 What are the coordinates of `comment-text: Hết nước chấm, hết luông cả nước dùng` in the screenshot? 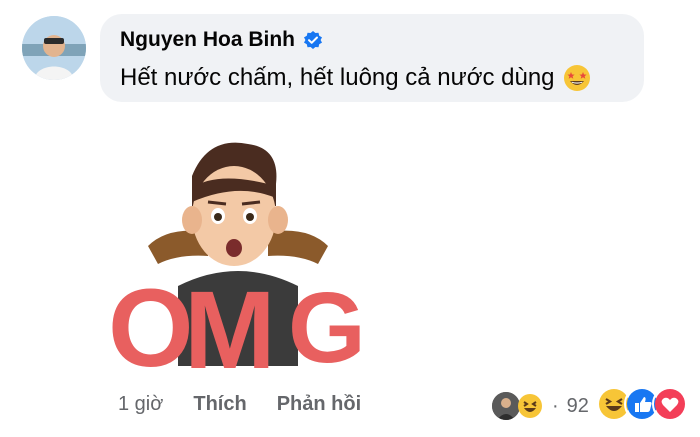 It's located at (355, 78).